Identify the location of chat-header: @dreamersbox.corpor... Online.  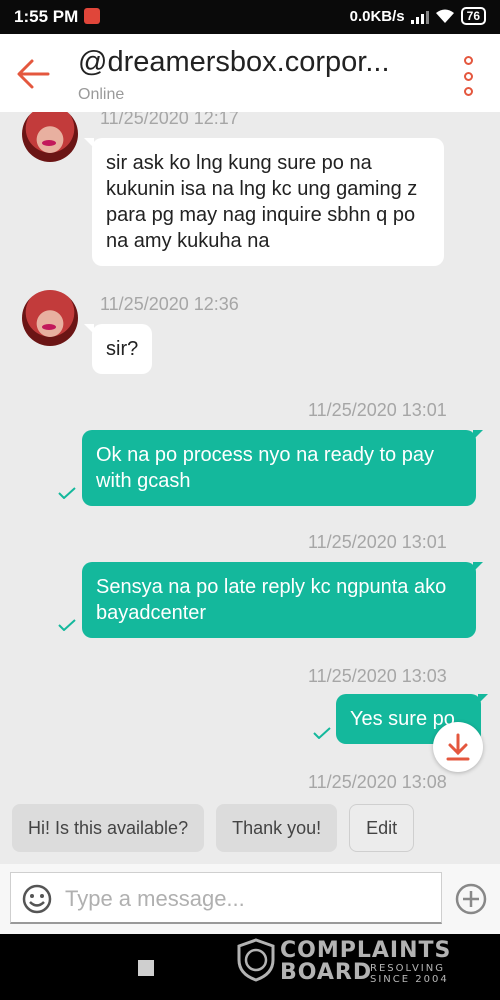
(250, 73).